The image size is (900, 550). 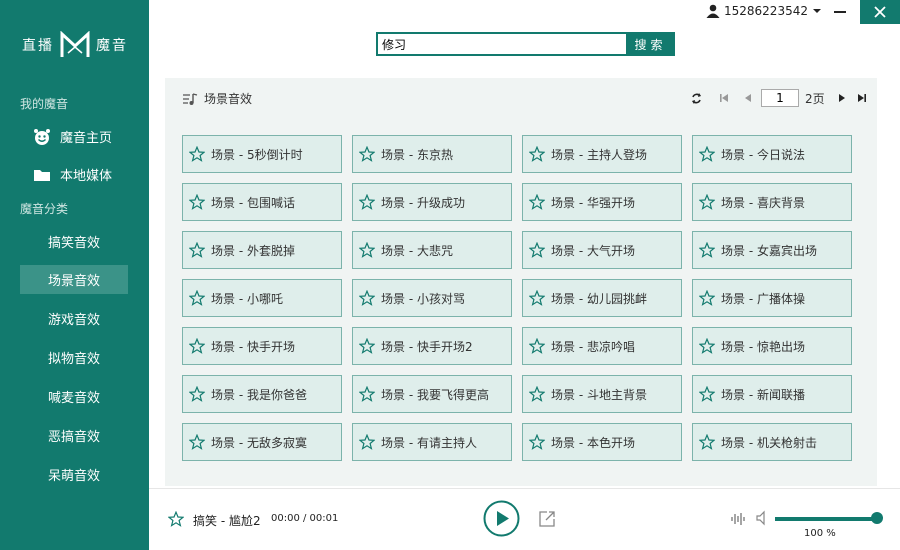 What do you see at coordinates (748, 98) in the screenshot?
I see `prev-page-button` at bounding box center [748, 98].